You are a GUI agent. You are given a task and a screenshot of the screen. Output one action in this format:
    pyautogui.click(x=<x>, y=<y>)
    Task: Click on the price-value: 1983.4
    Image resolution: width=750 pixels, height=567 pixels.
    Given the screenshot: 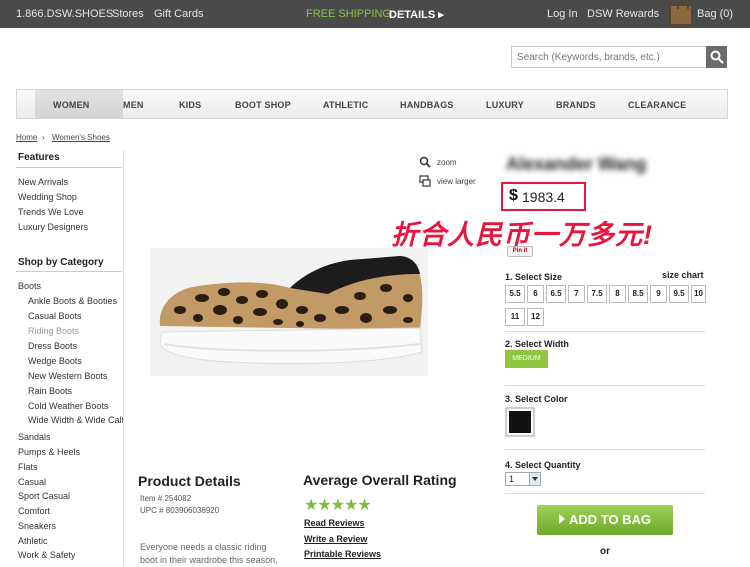 What is the action you would take?
    pyautogui.click(x=543, y=197)
    